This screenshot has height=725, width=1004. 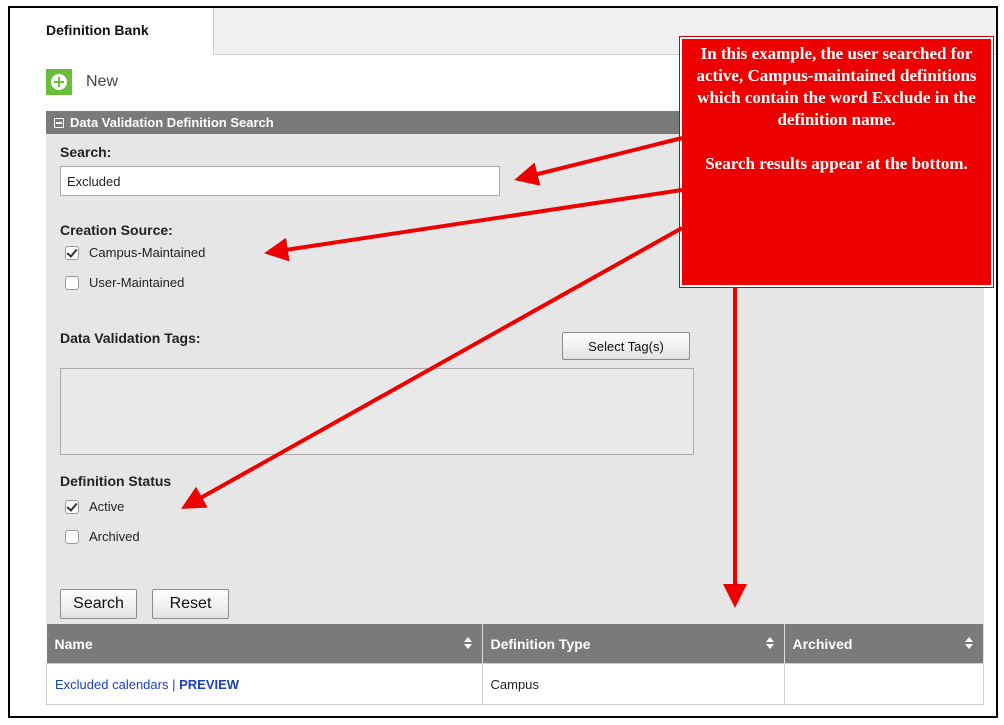 What do you see at coordinates (473, 225) in the screenshot?
I see `arrow-to-campus-maintained` at bounding box center [473, 225].